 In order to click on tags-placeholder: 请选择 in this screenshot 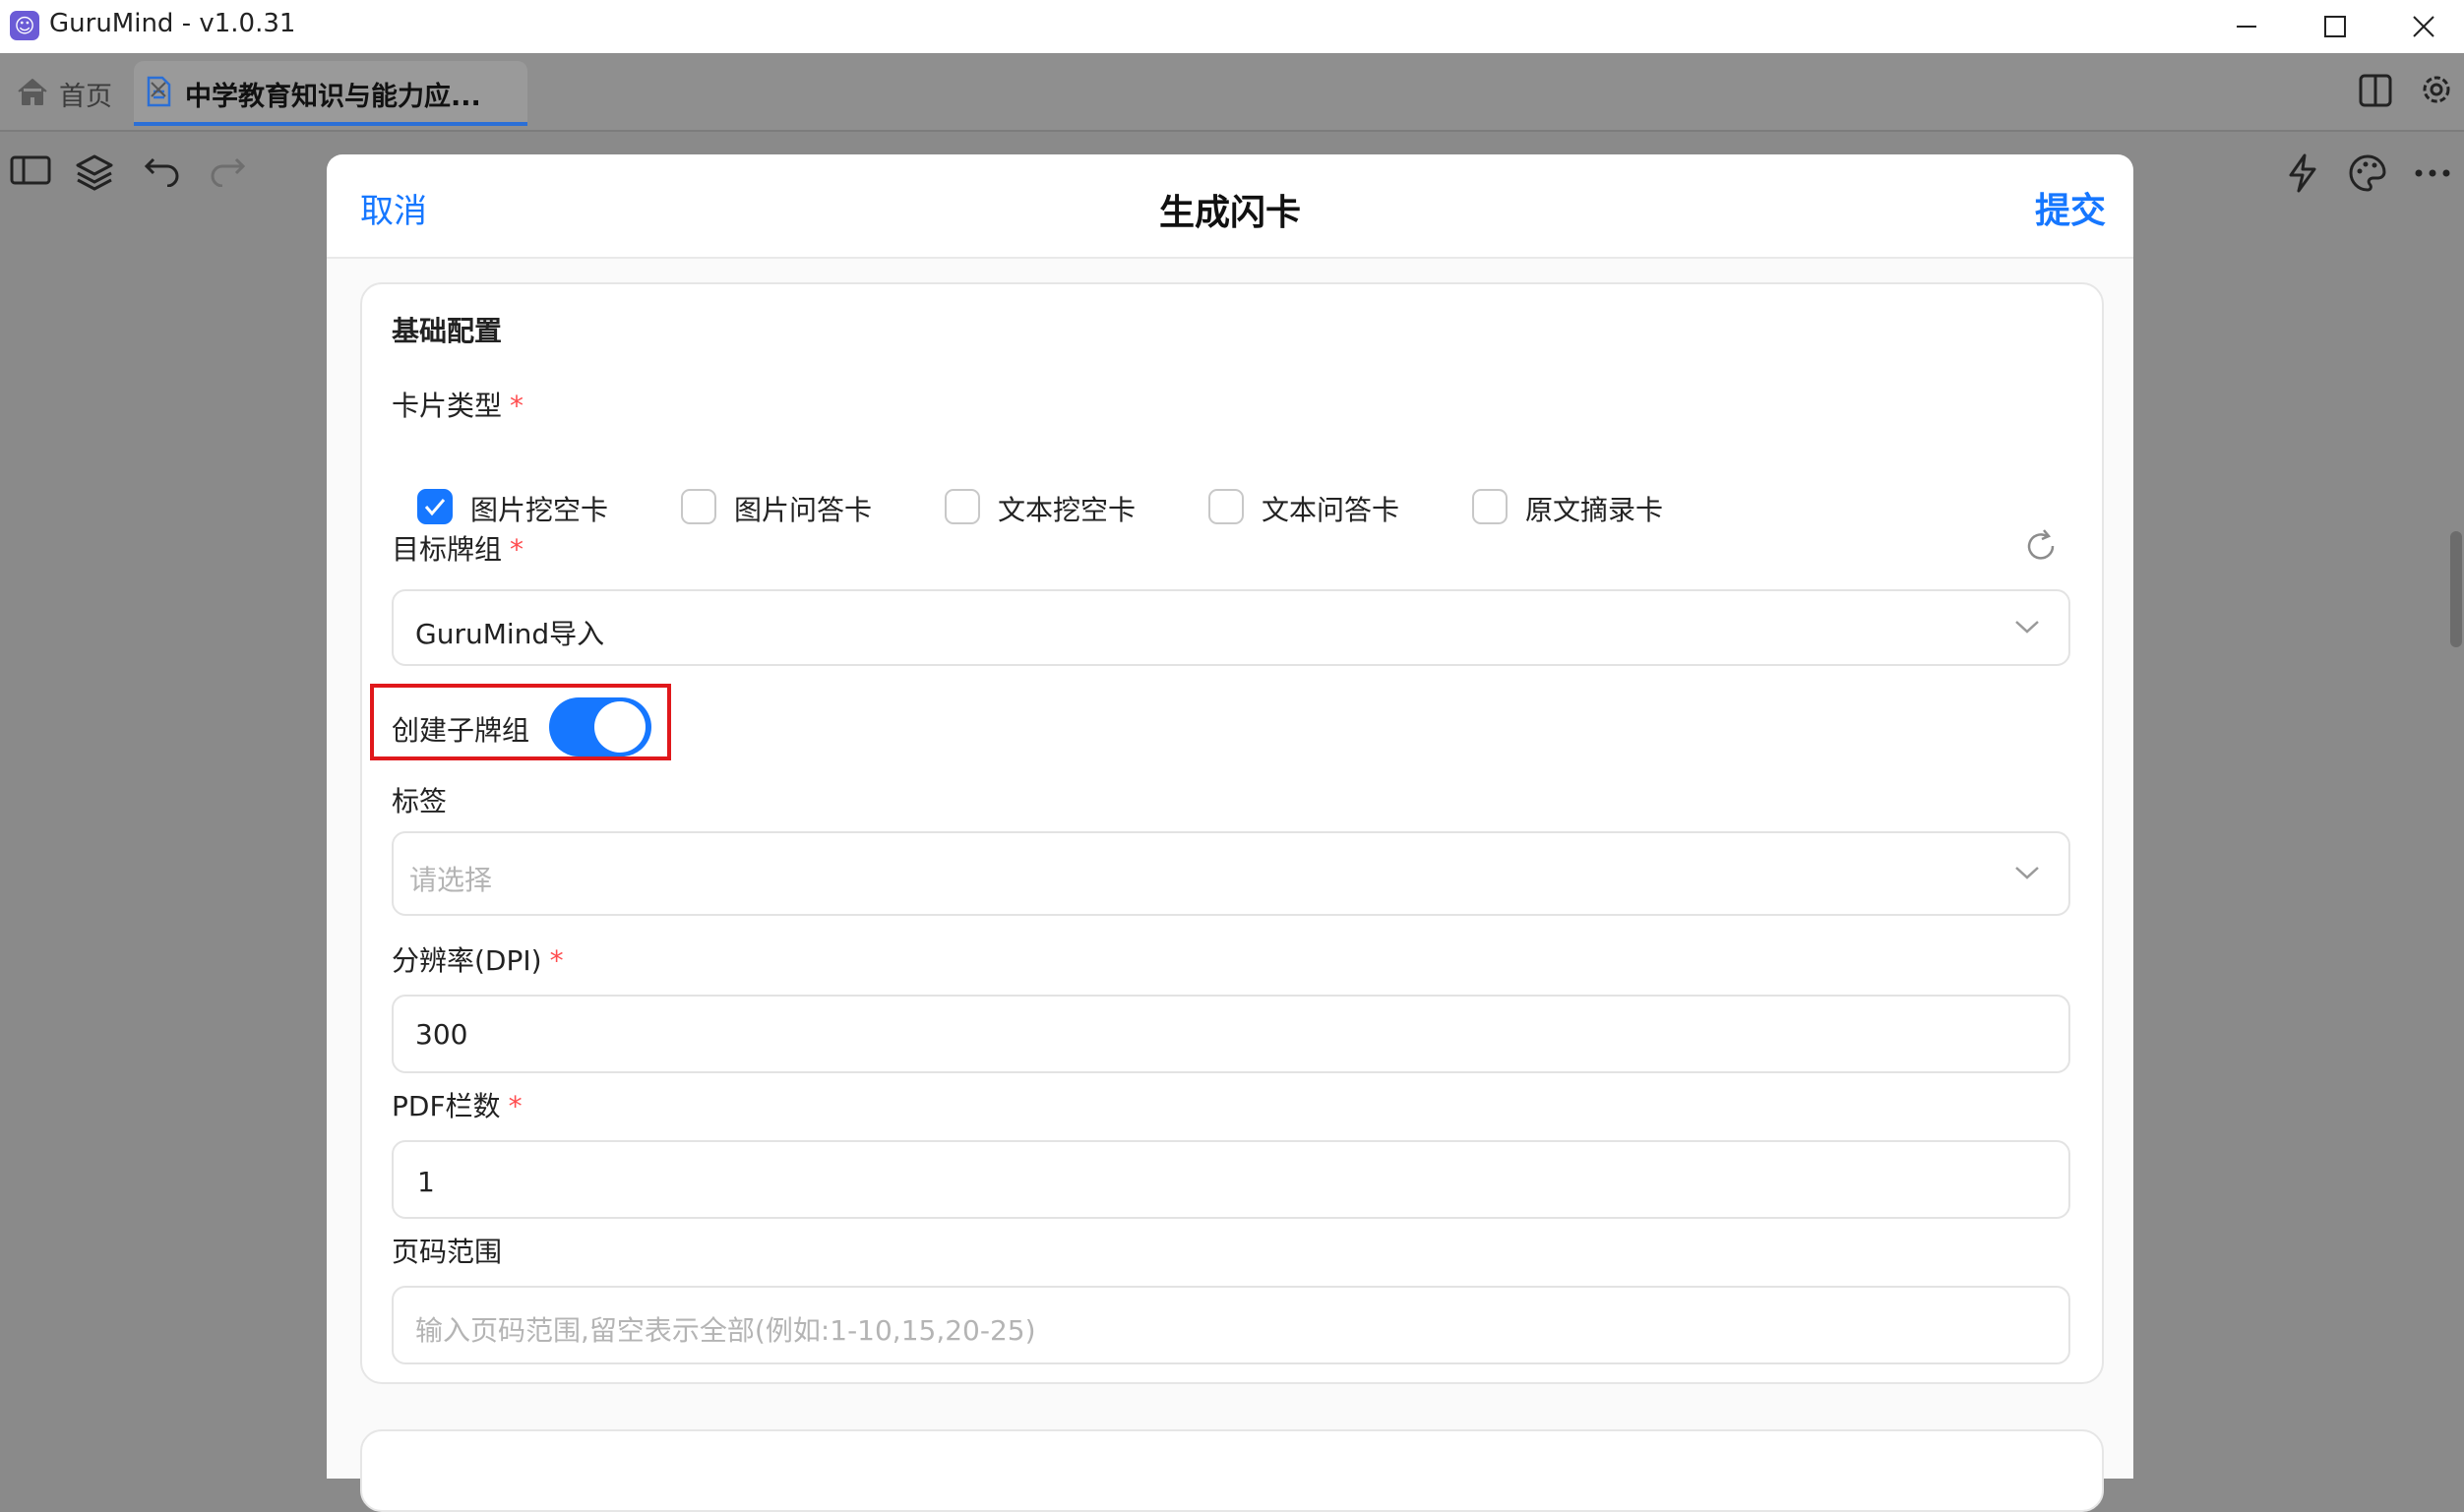, I will do `click(451, 880)`.